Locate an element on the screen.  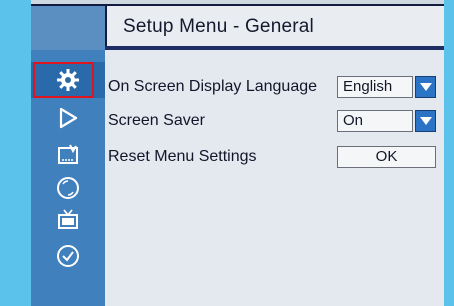
title-bar: Setup Menu - General is located at coordinates (274, 26).